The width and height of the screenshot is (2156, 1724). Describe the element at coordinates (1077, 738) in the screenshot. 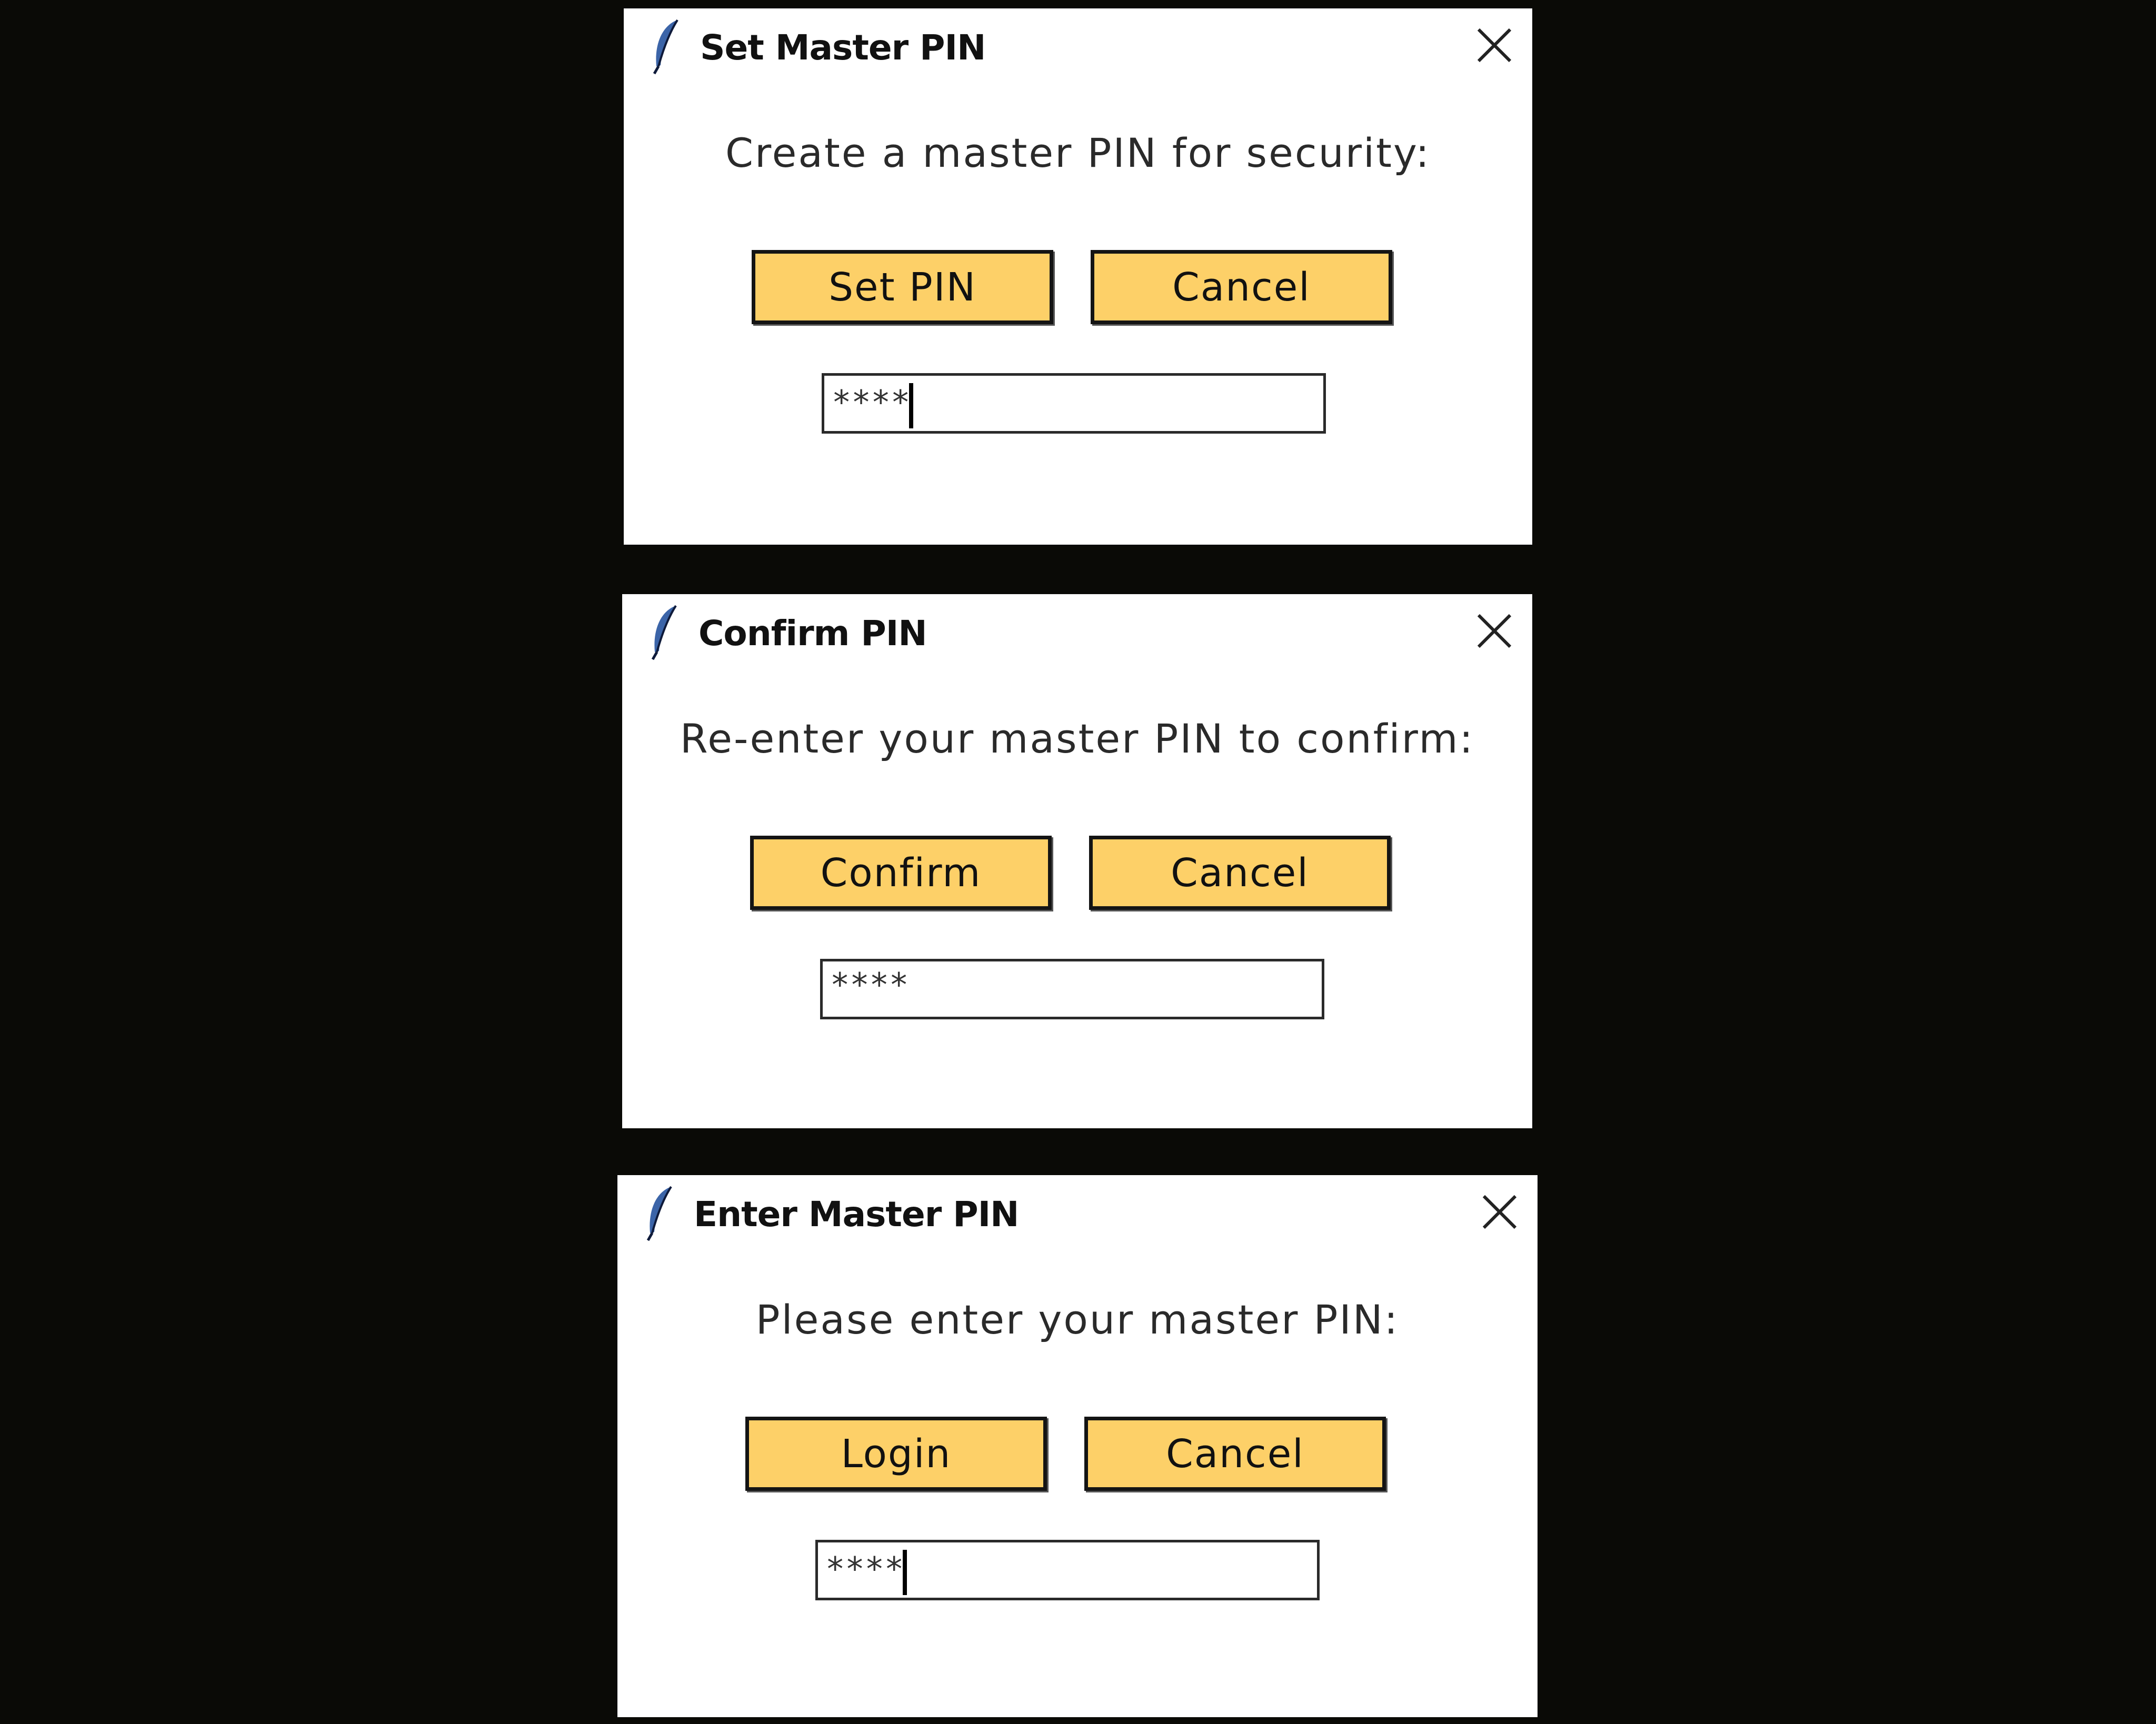

I see `prompt-label: Re-enter your master PIN to confirm:` at that location.